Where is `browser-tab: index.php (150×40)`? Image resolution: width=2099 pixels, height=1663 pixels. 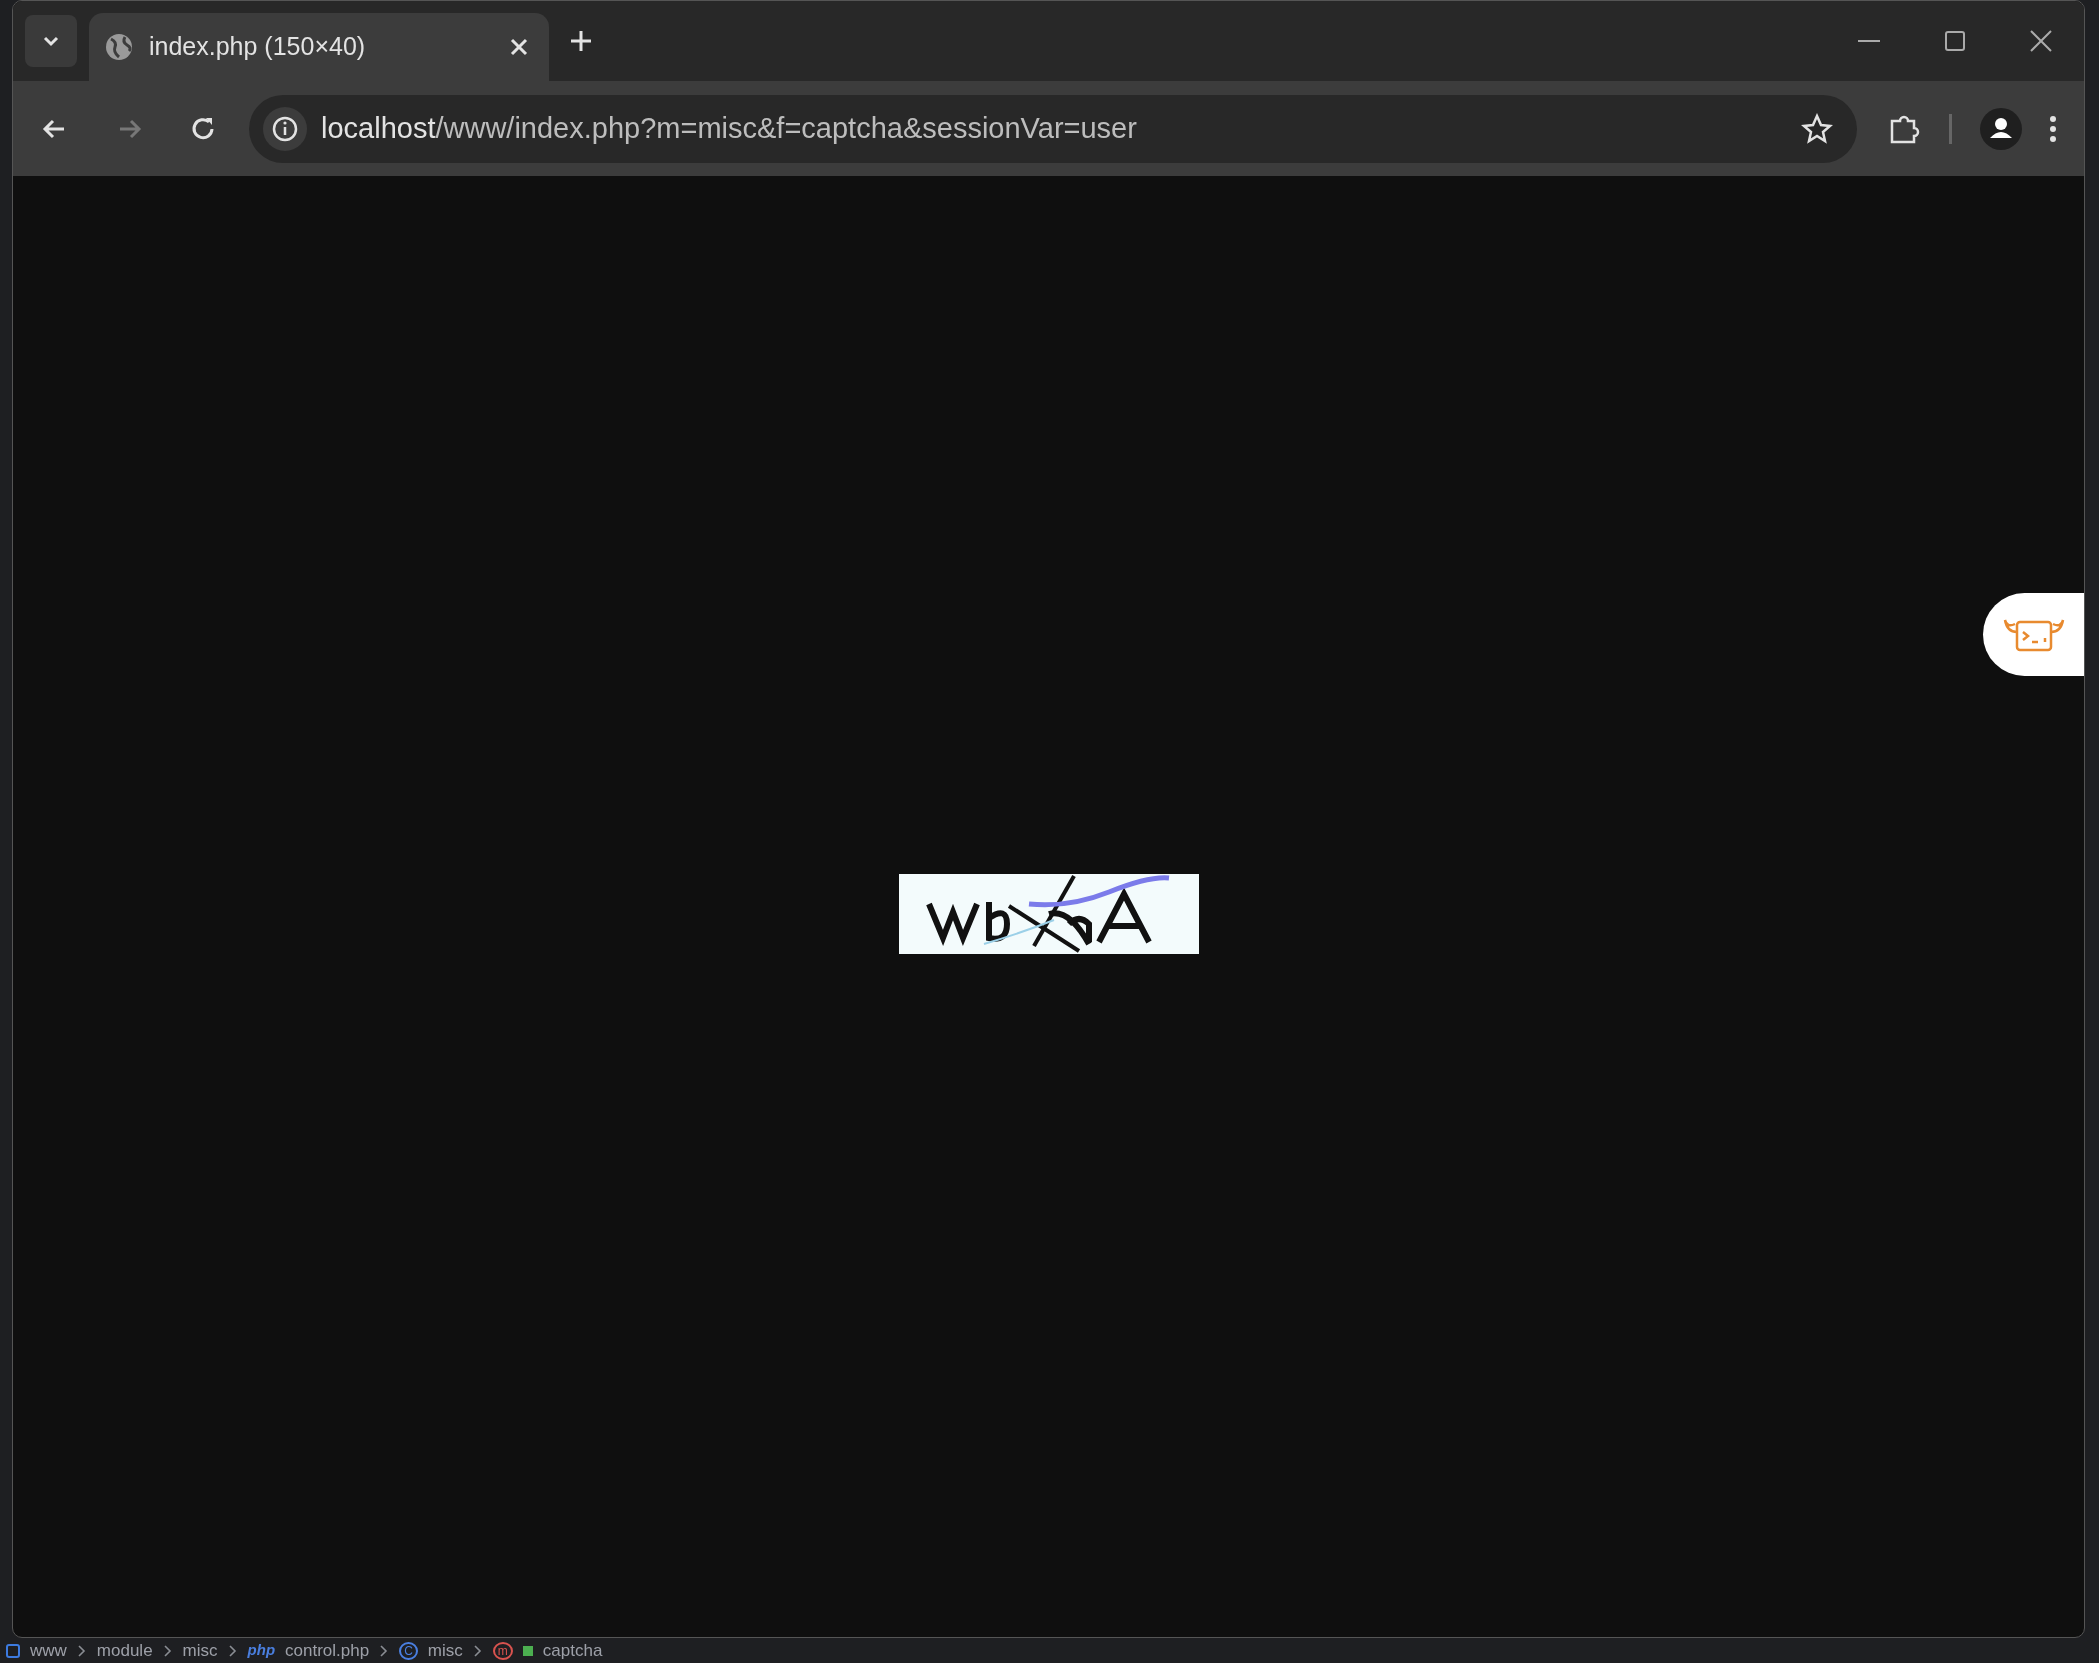 browser-tab: index.php (150×40) is located at coordinates (319, 47).